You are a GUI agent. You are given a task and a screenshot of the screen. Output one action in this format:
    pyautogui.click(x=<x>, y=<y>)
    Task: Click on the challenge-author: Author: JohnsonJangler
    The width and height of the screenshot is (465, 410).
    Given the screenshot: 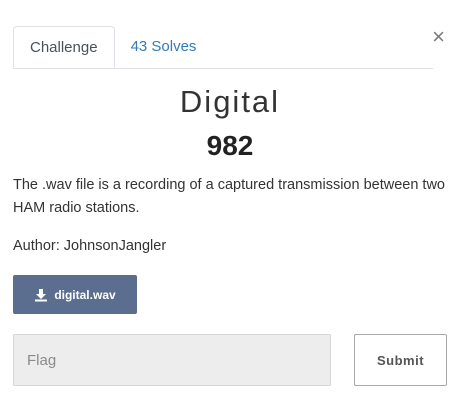 What is the action you would take?
    pyautogui.click(x=90, y=246)
    